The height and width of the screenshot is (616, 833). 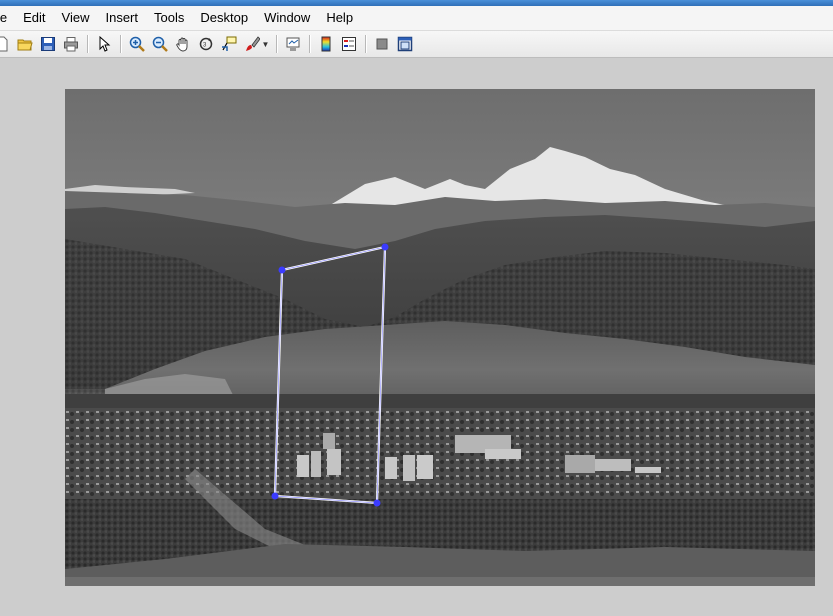 I want to click on new-figure-icon, so click(x=6, y=44).